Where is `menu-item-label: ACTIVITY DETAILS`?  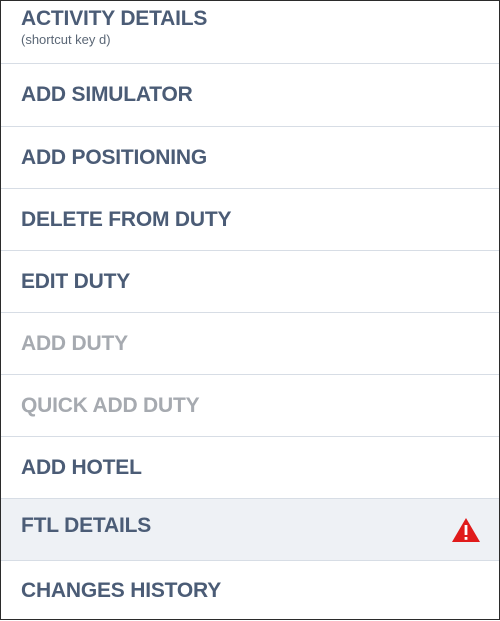
menu-item-label: ACTIVITY DETAILS is located at coordinates (114, 18).